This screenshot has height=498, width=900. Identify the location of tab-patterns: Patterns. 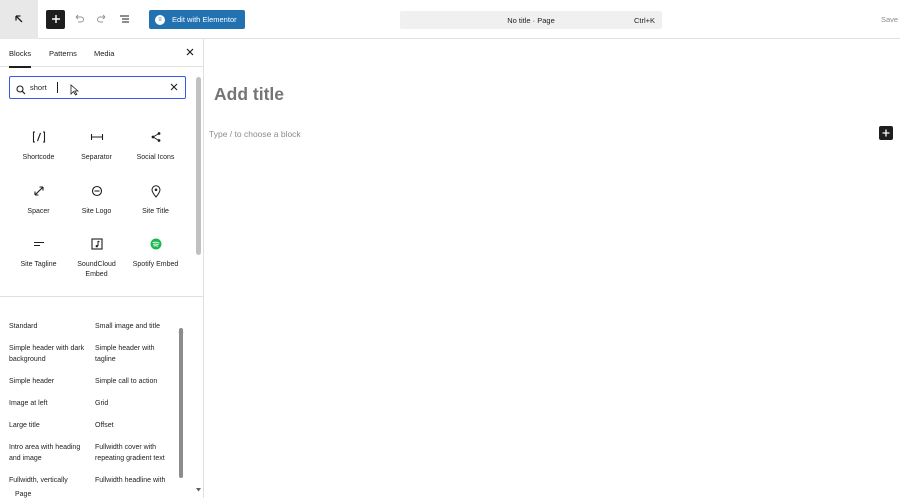
(63, 53).